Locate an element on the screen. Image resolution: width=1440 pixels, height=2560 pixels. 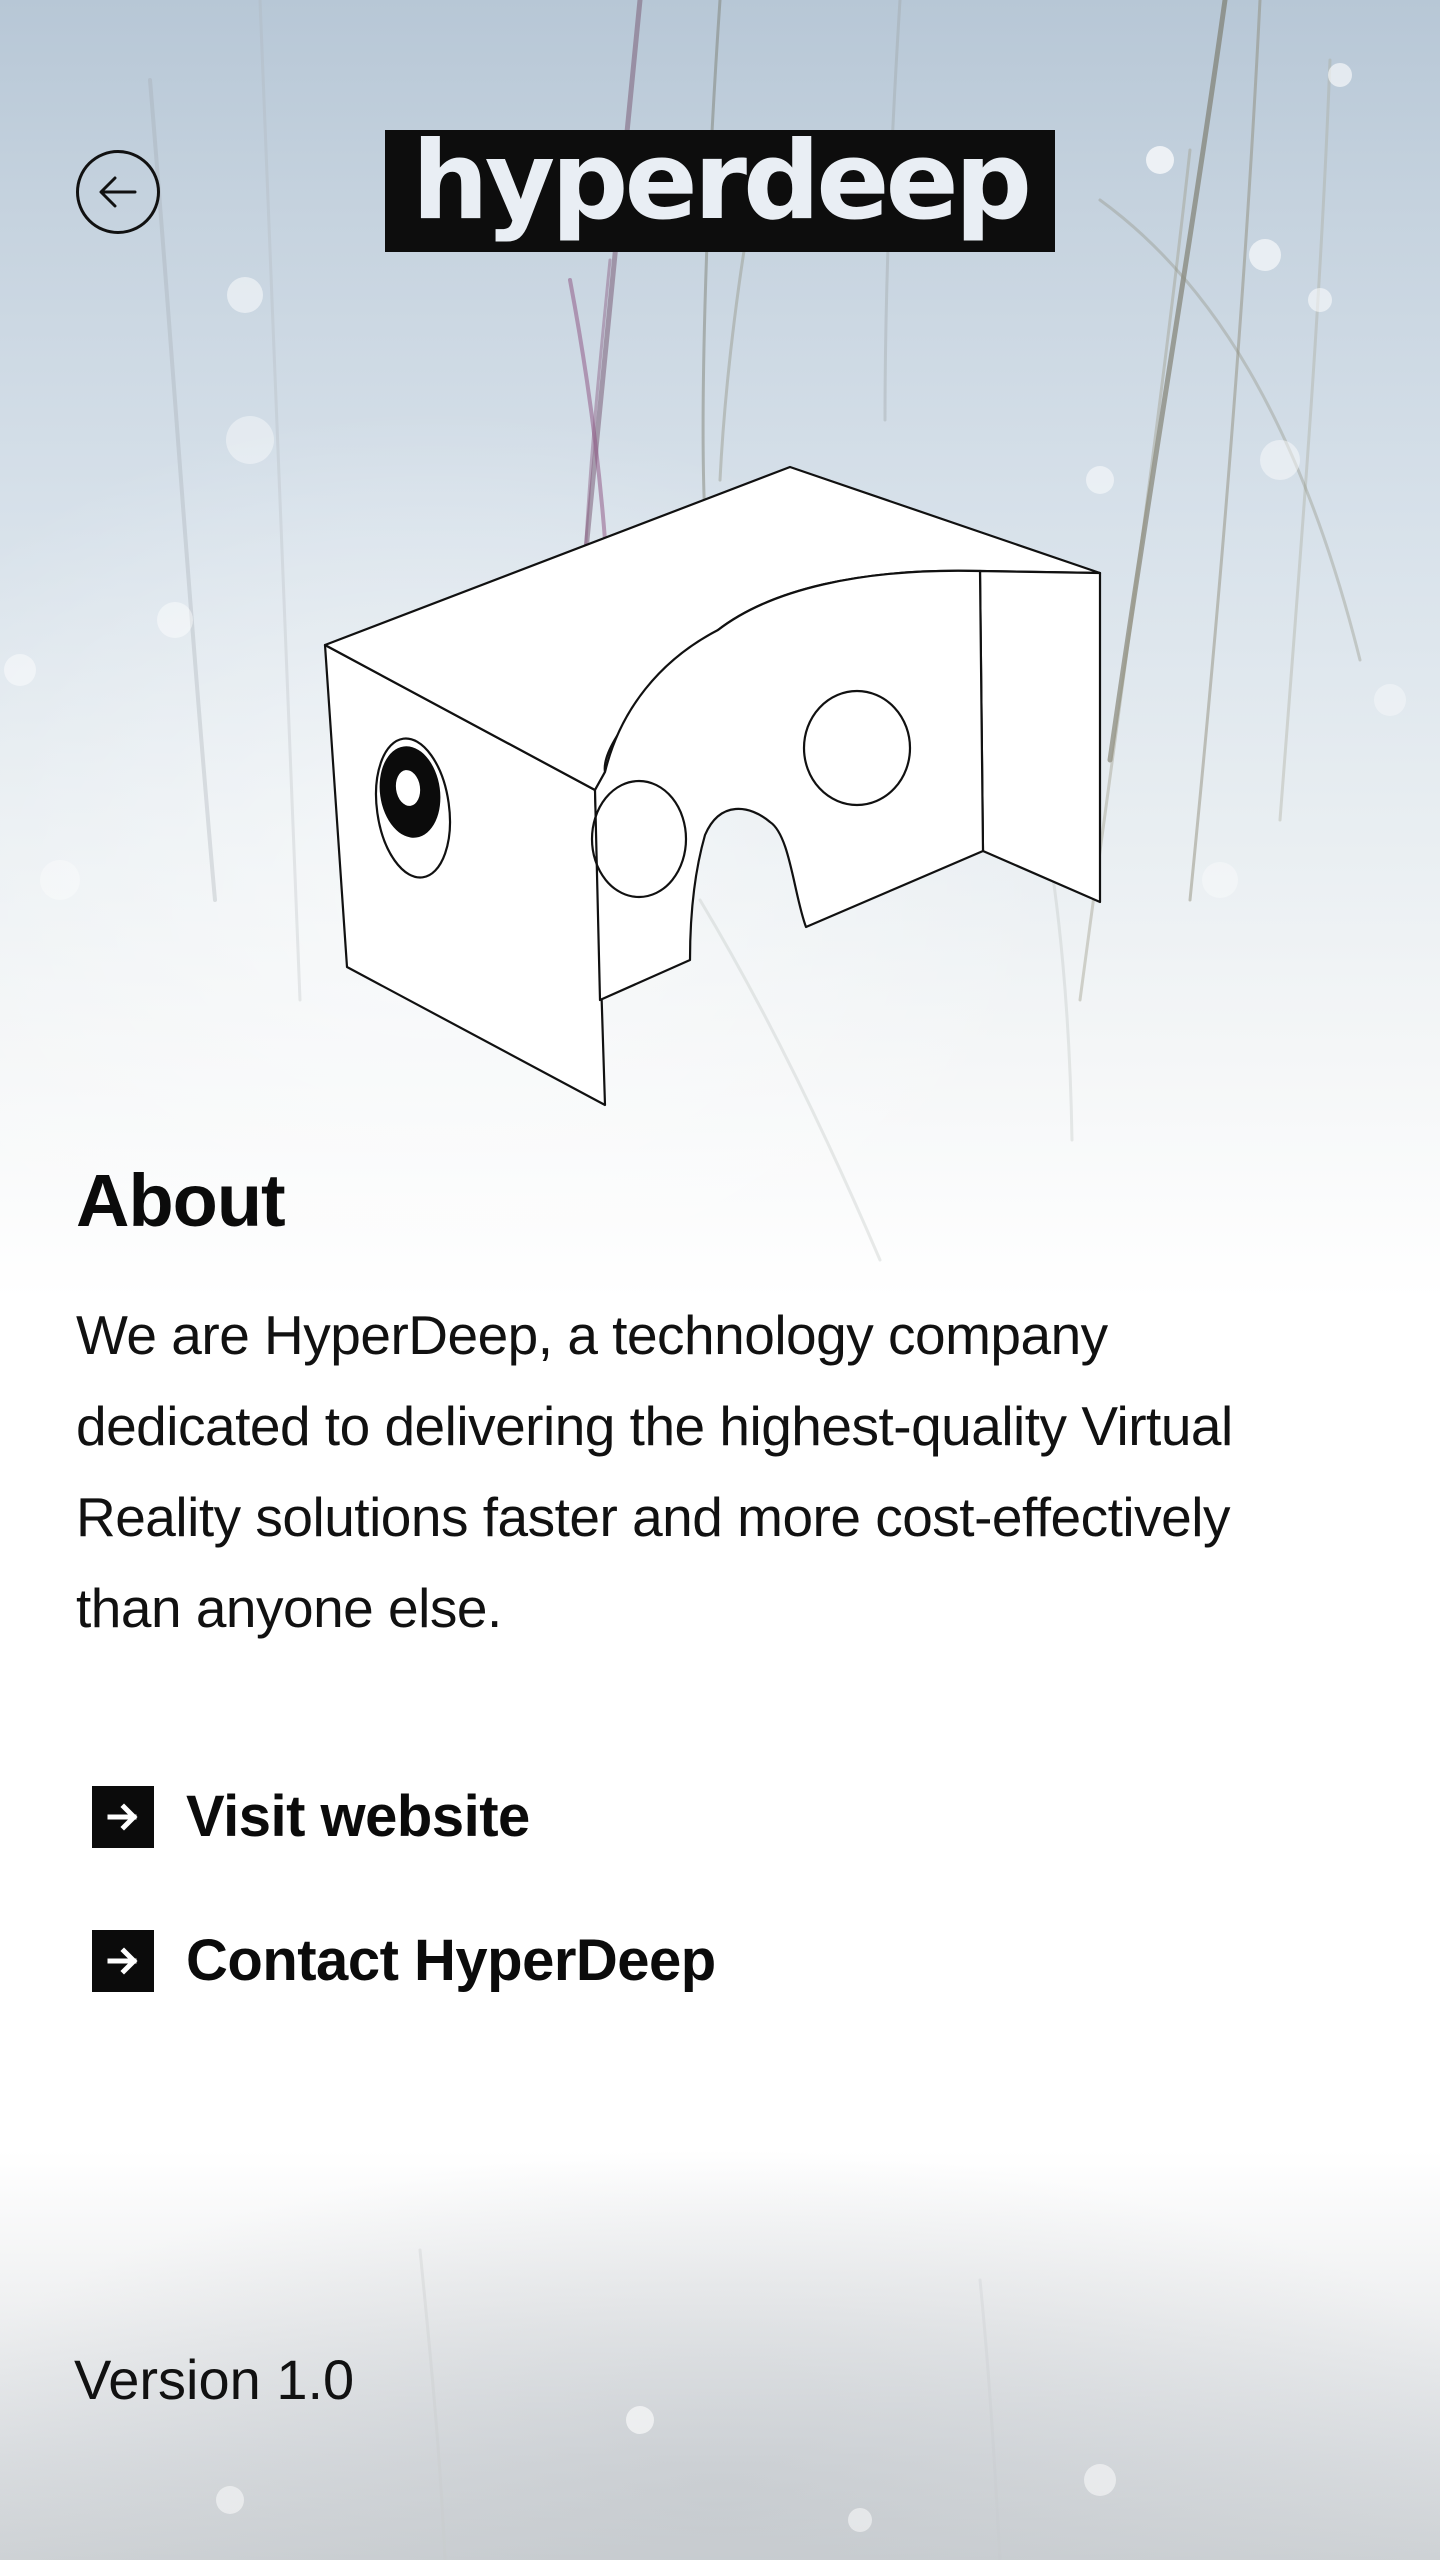
visit-website-label: Visit website is located at coordinates (358, 1816).